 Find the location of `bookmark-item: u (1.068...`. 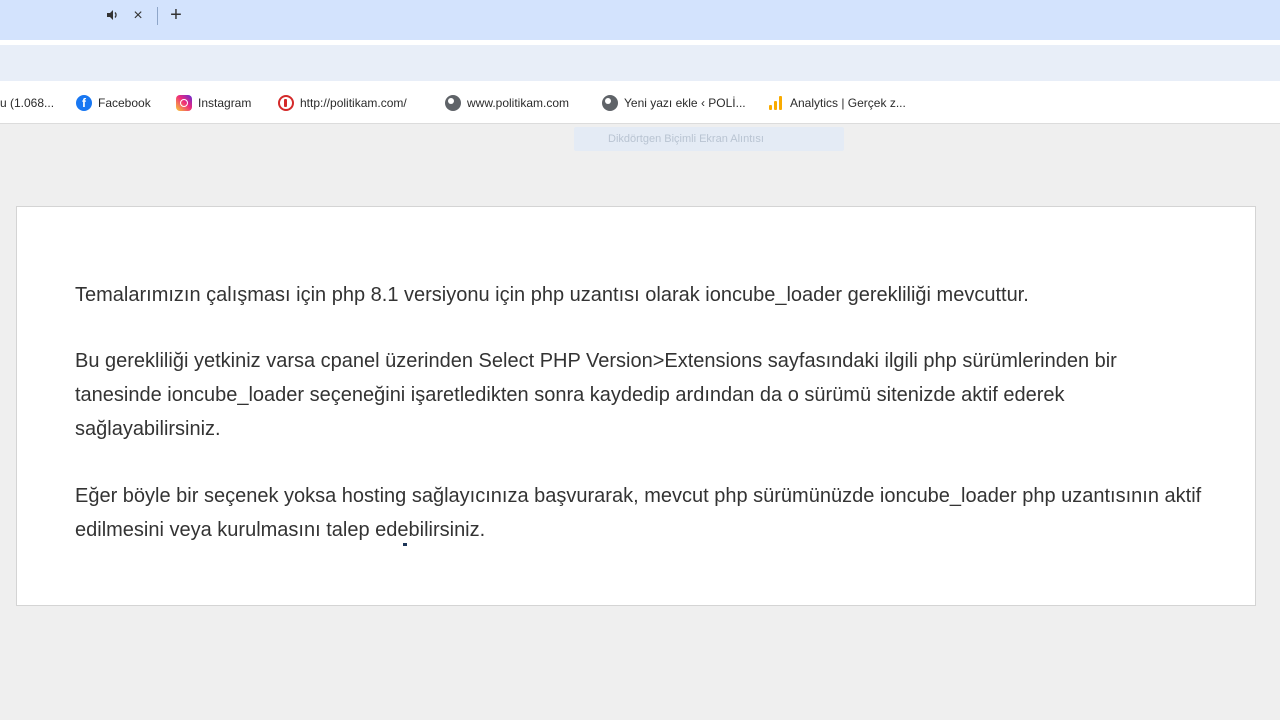

bookmark-item: u (1.068... is located at coordinates (27, 103).